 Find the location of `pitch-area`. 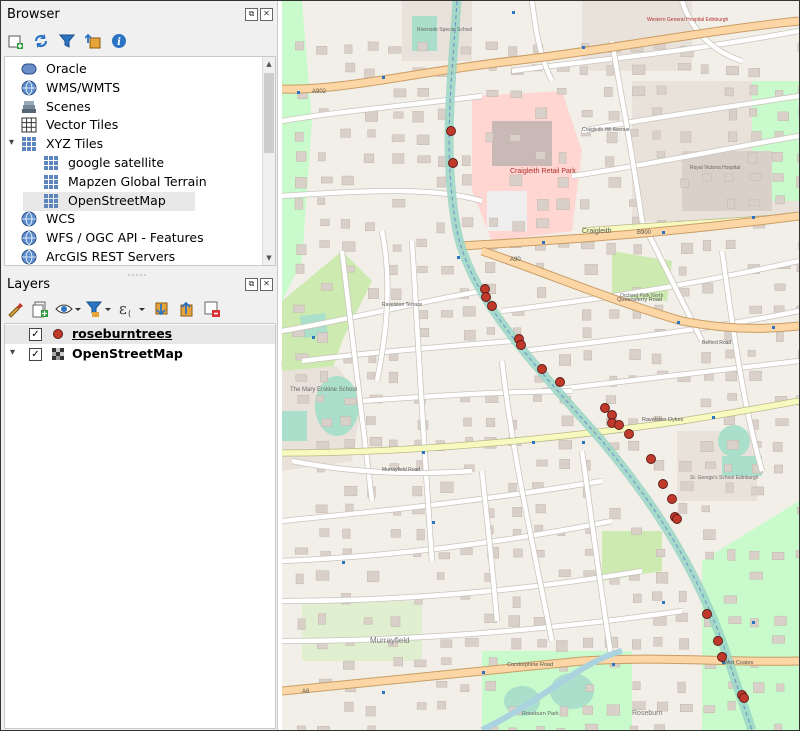

pitch-area is located at coordinates (294, 426).